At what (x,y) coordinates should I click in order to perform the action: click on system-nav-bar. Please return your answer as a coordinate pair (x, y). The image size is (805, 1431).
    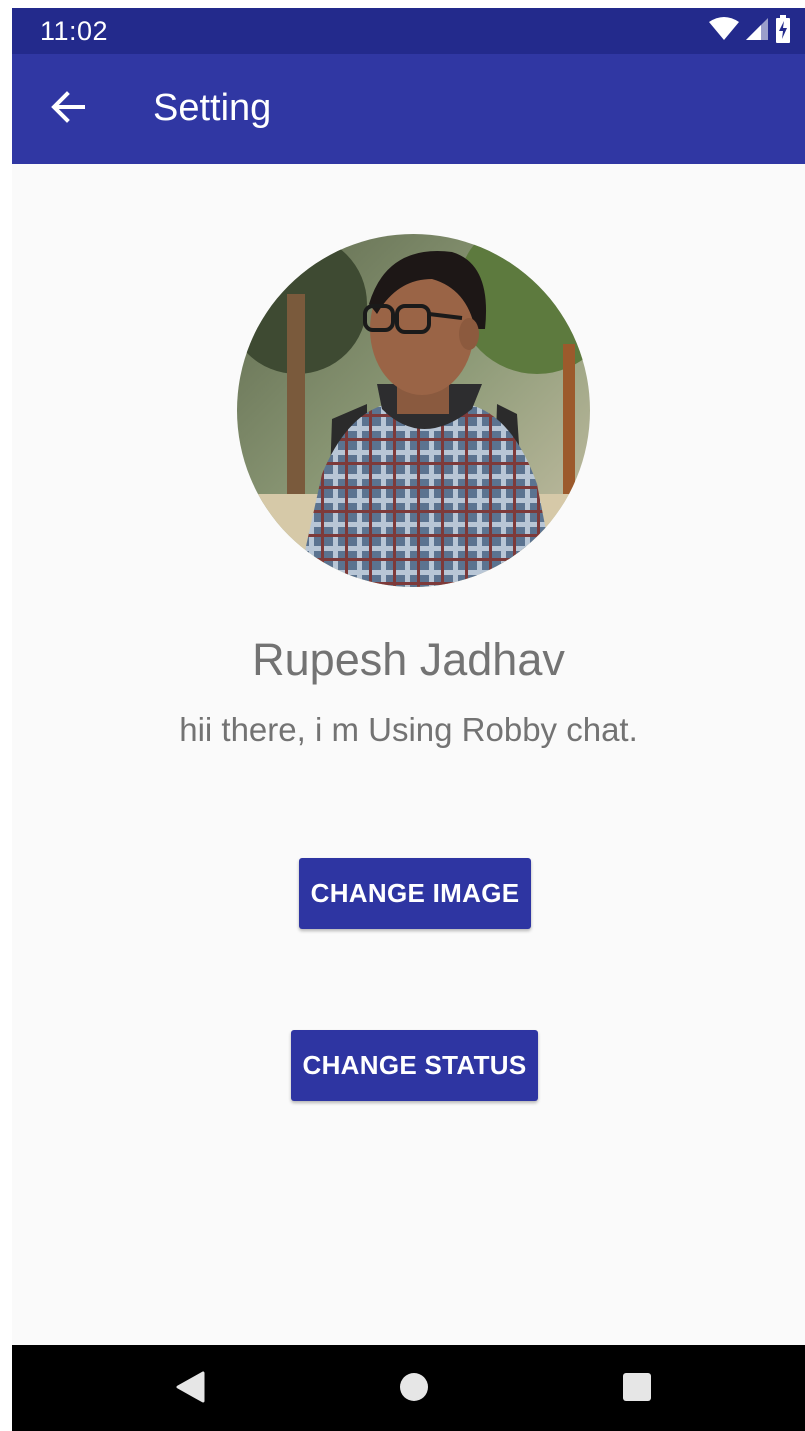
    Looking at the image, I should click on (408, 1388).